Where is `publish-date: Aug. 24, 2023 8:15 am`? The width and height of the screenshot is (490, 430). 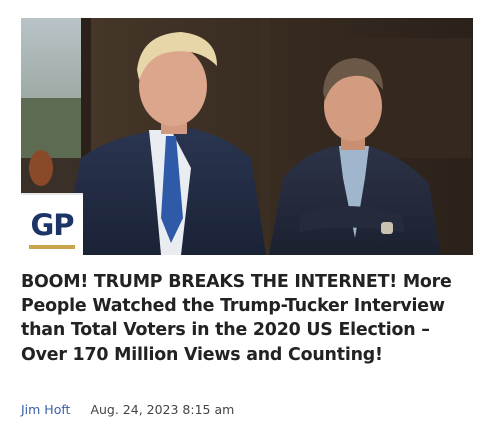 publish-date: Aug. 24, 2023 8:15 am is located at coordinates (162, 409).